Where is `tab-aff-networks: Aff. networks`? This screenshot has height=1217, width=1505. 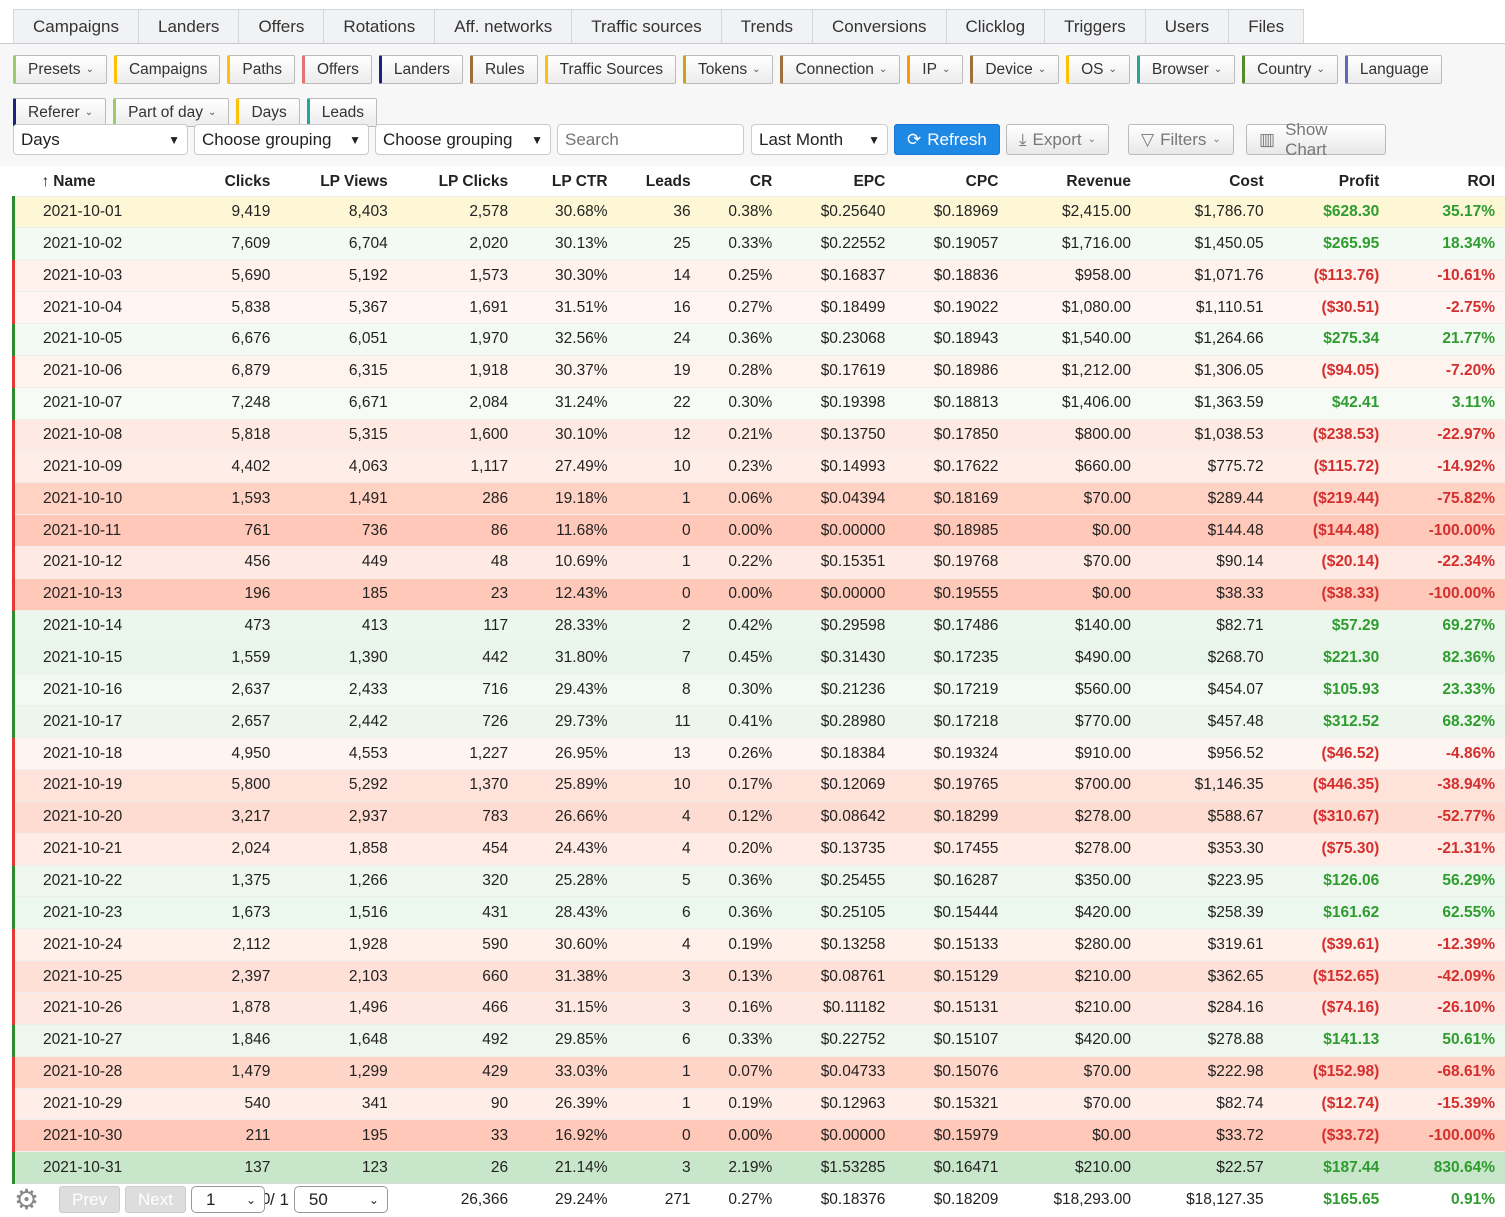 tab-aff-networks: Aff. networks is located at coordinates (503, 26).